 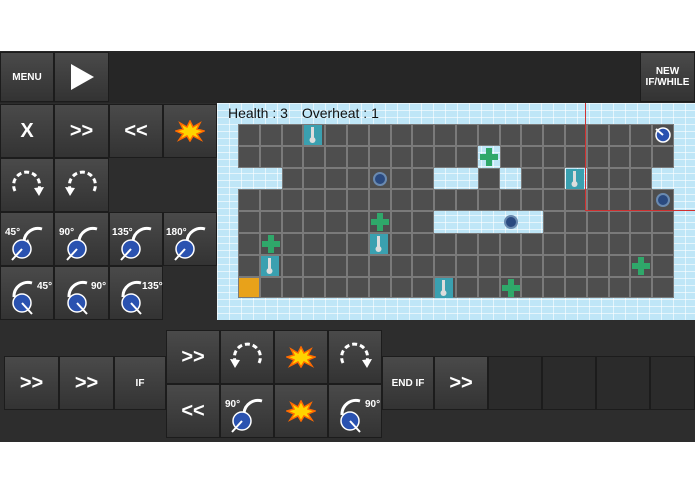 I want to click on rotate-cw-button, so click(x=27, y=185).